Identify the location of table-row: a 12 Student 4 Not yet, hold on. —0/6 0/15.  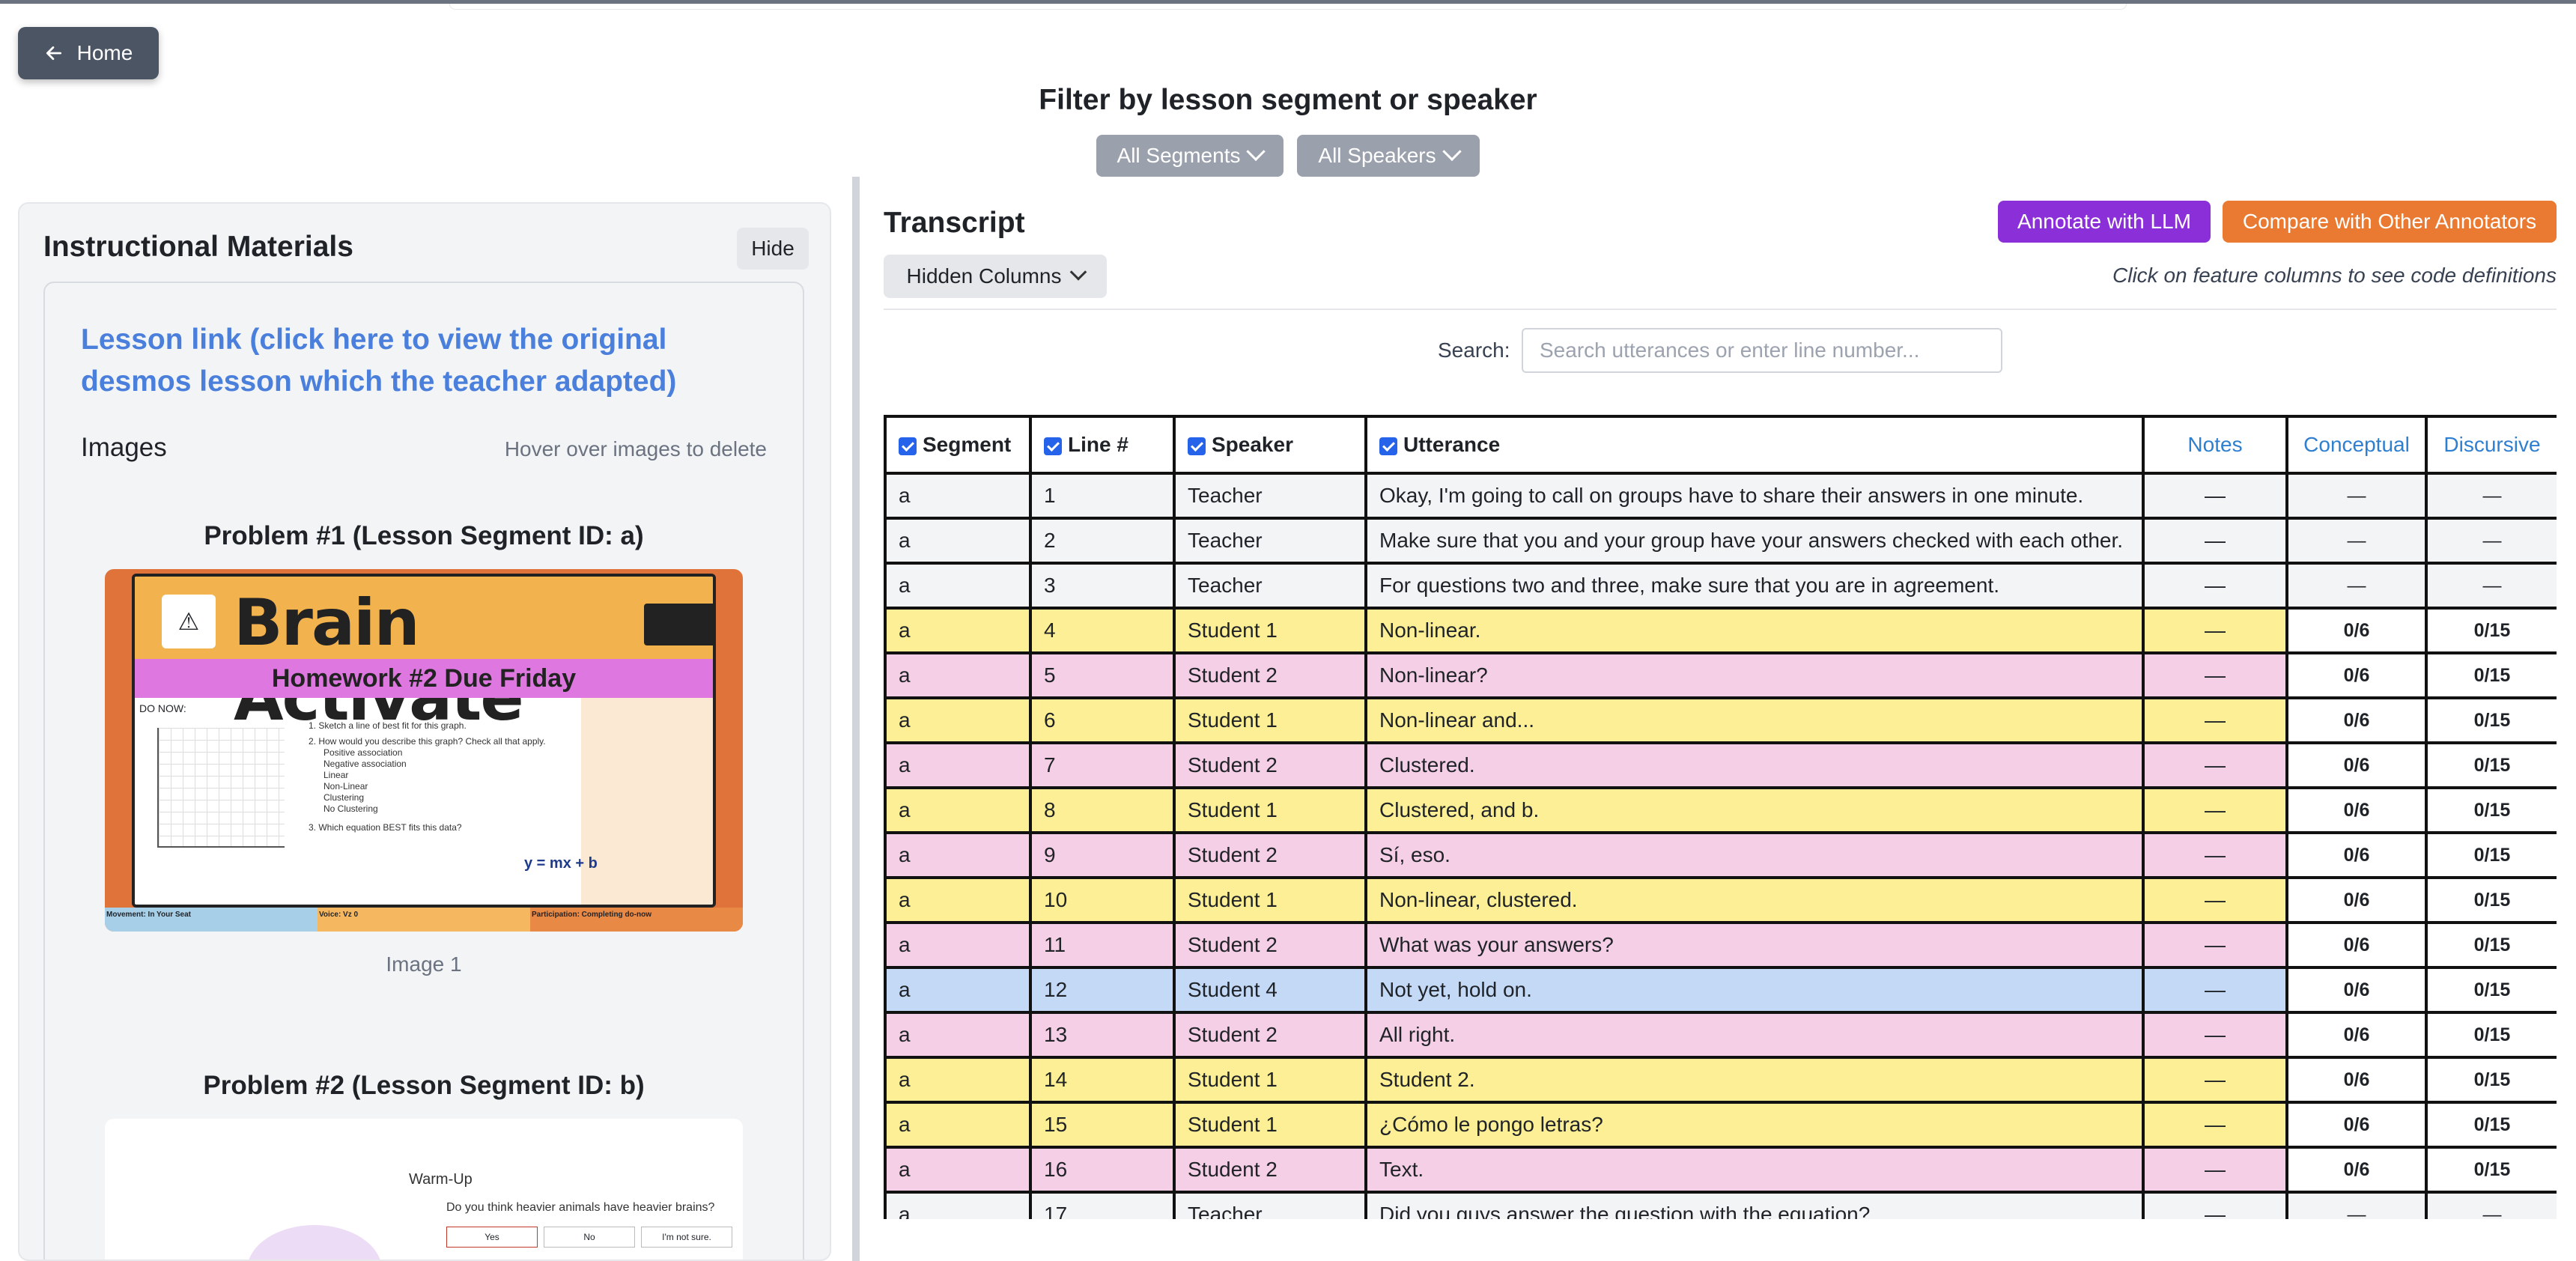
(1720, 990).